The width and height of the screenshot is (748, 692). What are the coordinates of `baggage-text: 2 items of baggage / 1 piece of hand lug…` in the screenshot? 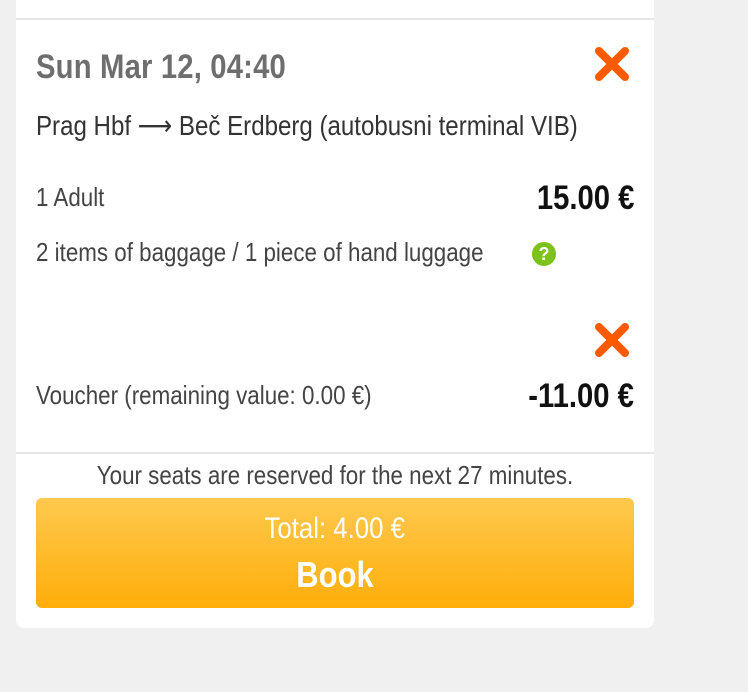 It's located at (260, 252).